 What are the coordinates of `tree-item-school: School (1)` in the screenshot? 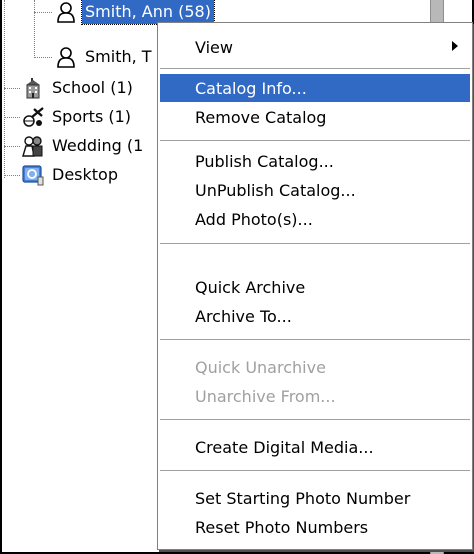 It's located at (79, 88).